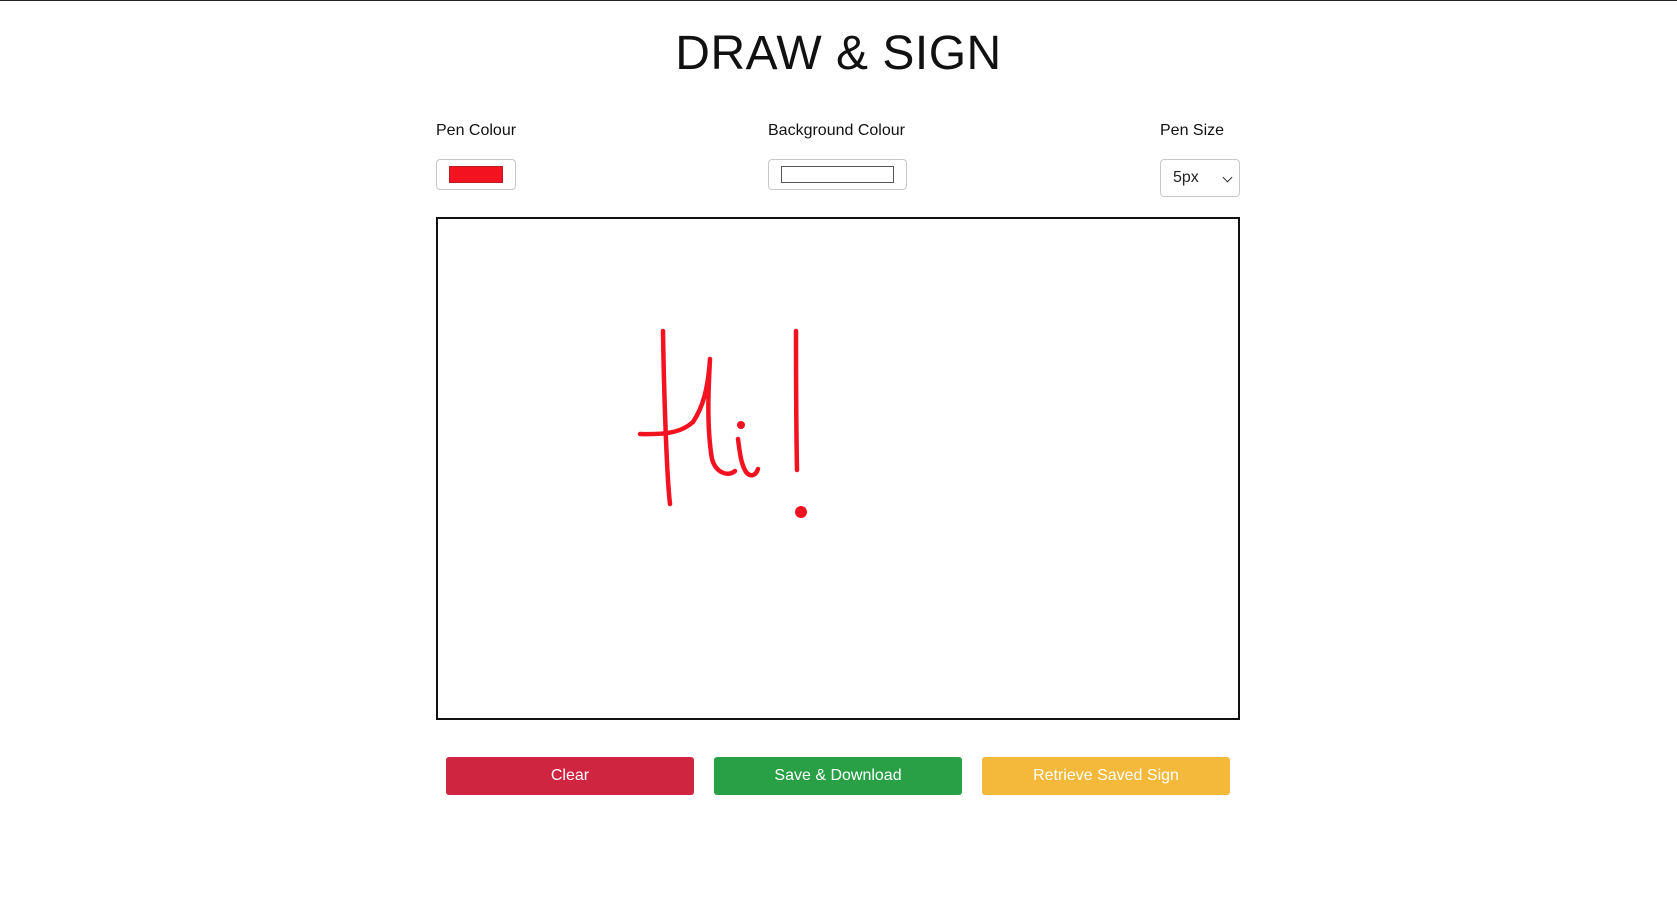 This screenshot has width=1677, height=920. I want to click on retrieve-saved-sign-button: Retrieve Saved Sign, so click(1106, 776).